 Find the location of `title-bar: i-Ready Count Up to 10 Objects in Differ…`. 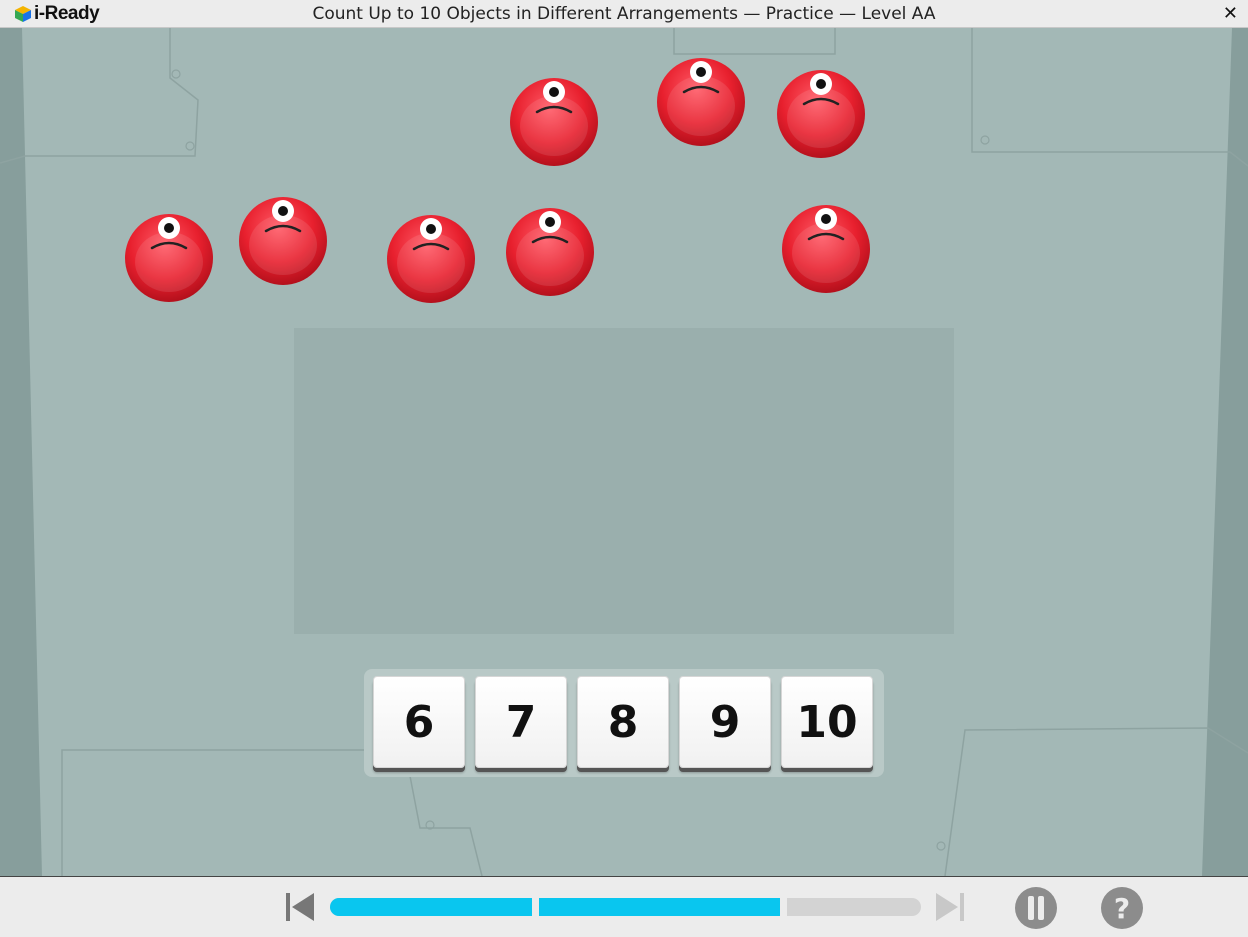

title-bar: i-Ready Count Up to 10 Objects in Differ… is located at coordinates (624, 14).